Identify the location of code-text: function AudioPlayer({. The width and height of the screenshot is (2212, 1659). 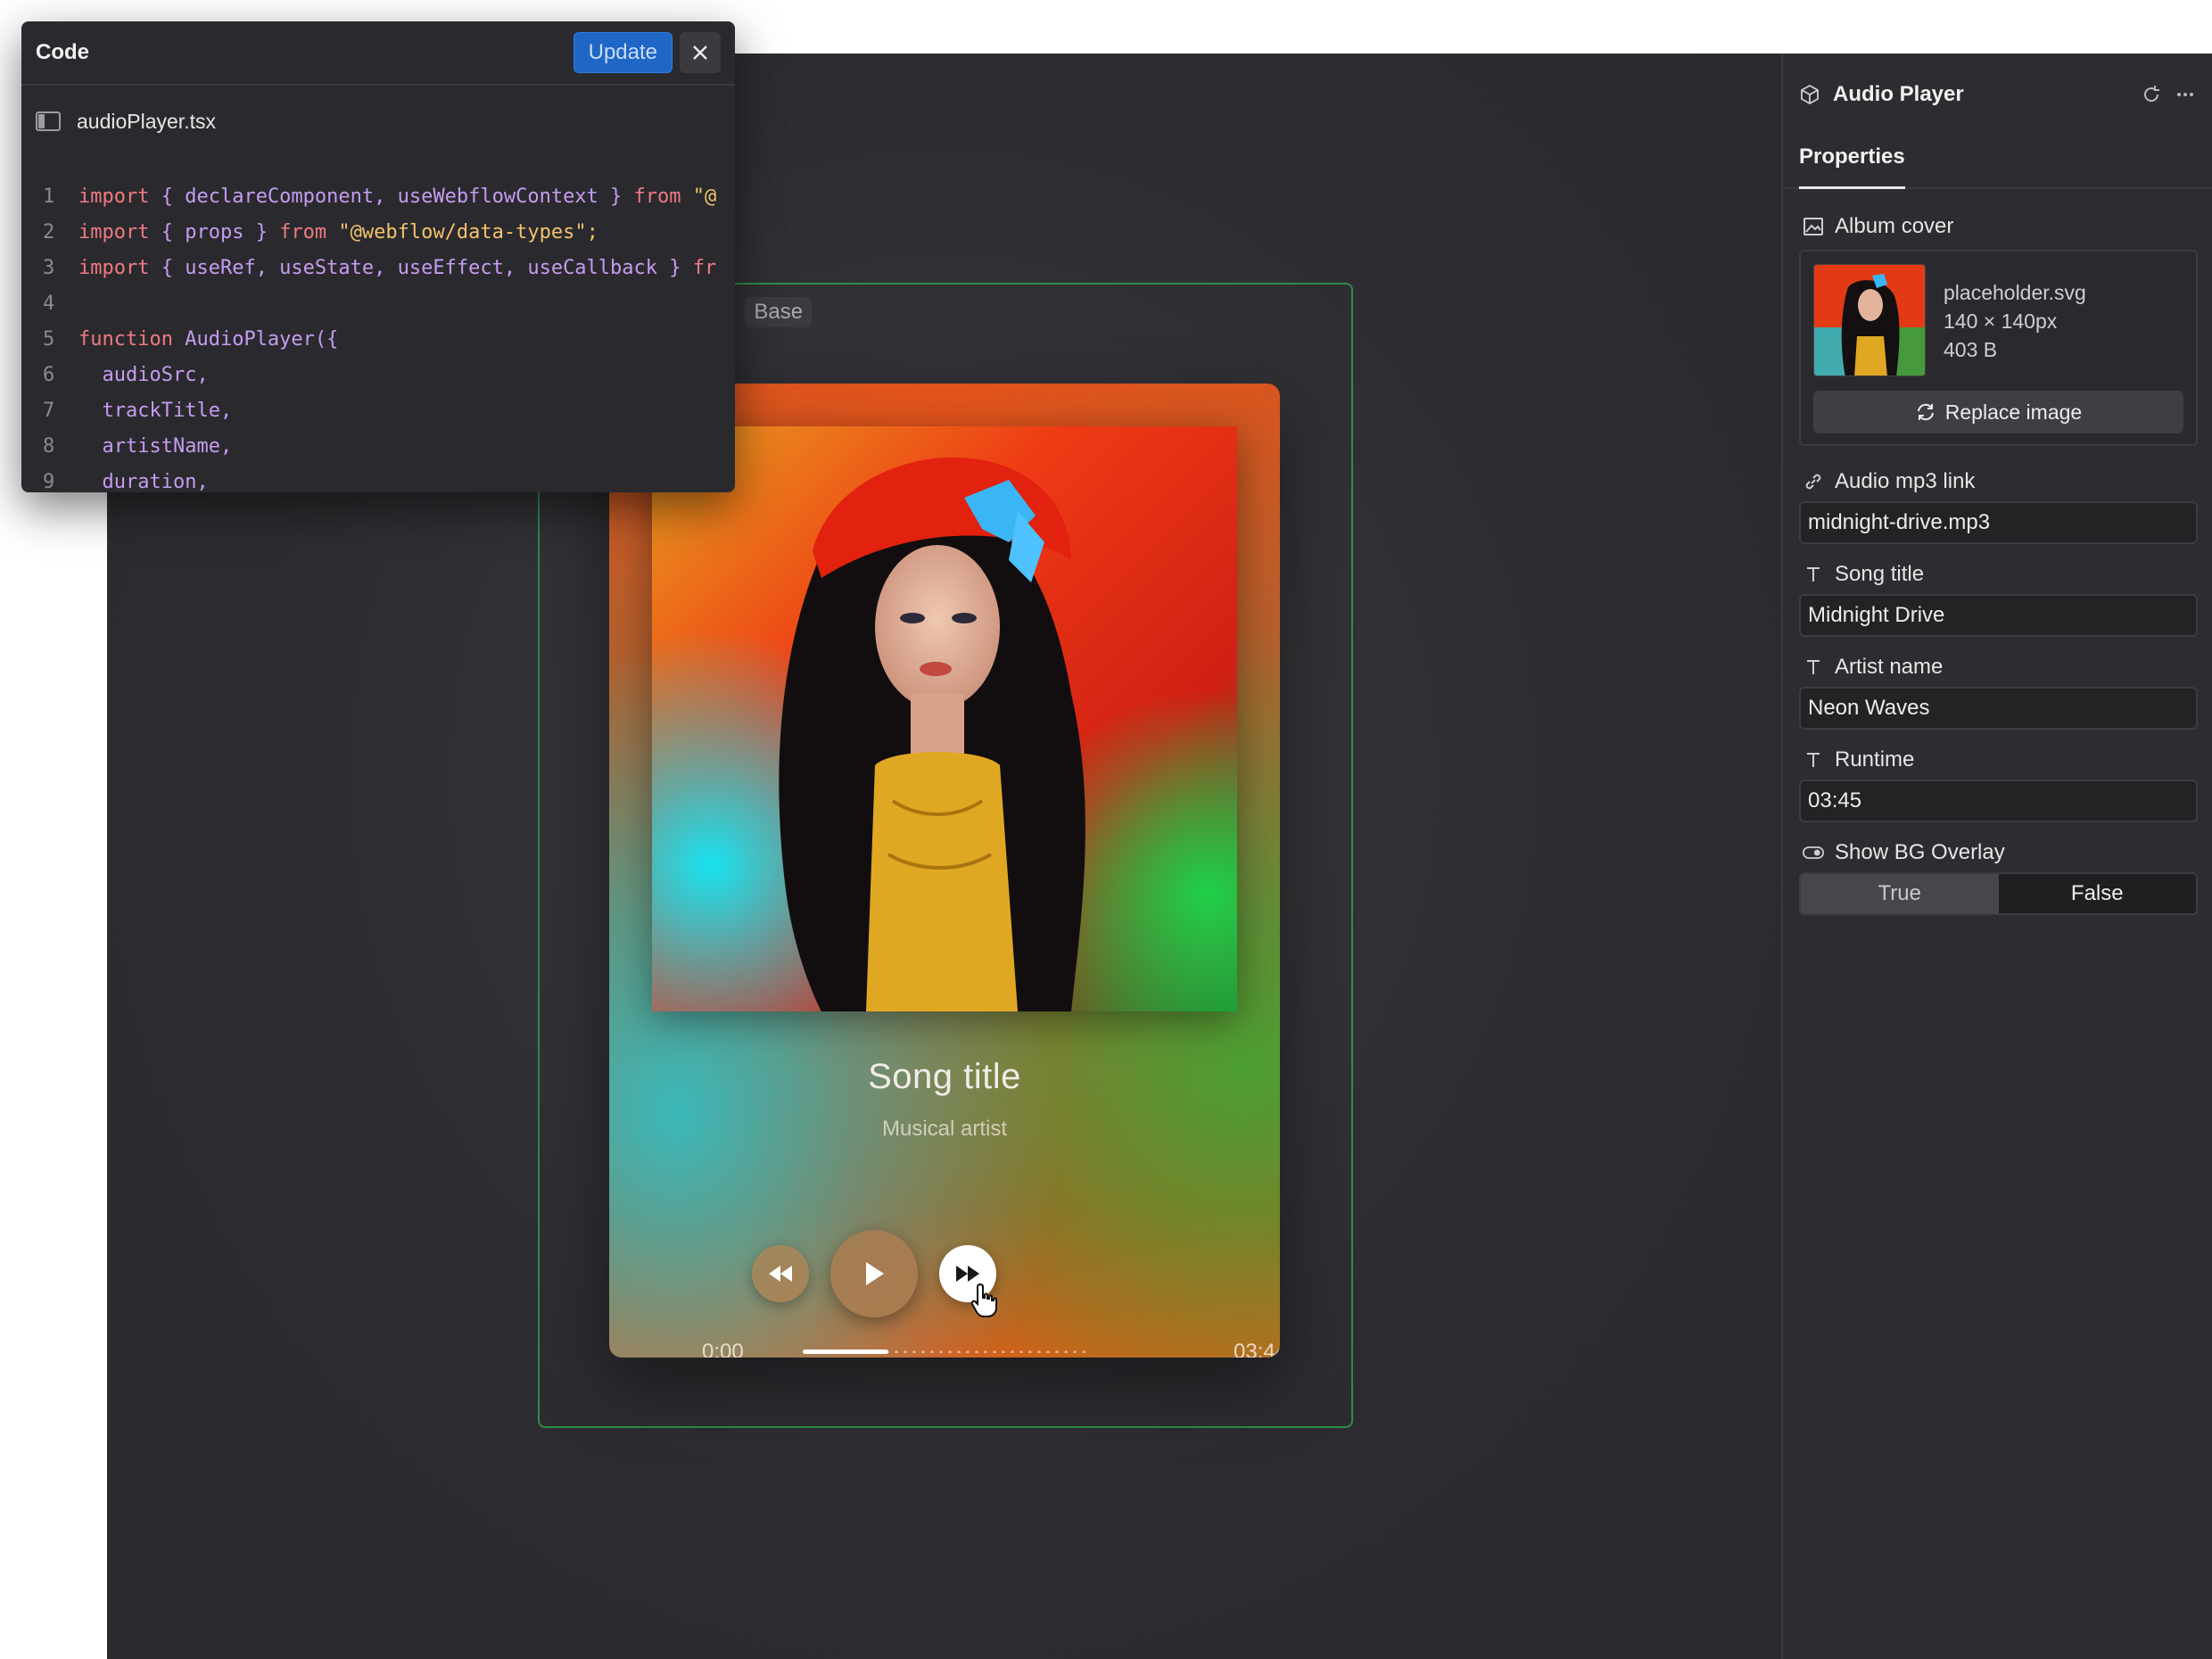
(208, 340).